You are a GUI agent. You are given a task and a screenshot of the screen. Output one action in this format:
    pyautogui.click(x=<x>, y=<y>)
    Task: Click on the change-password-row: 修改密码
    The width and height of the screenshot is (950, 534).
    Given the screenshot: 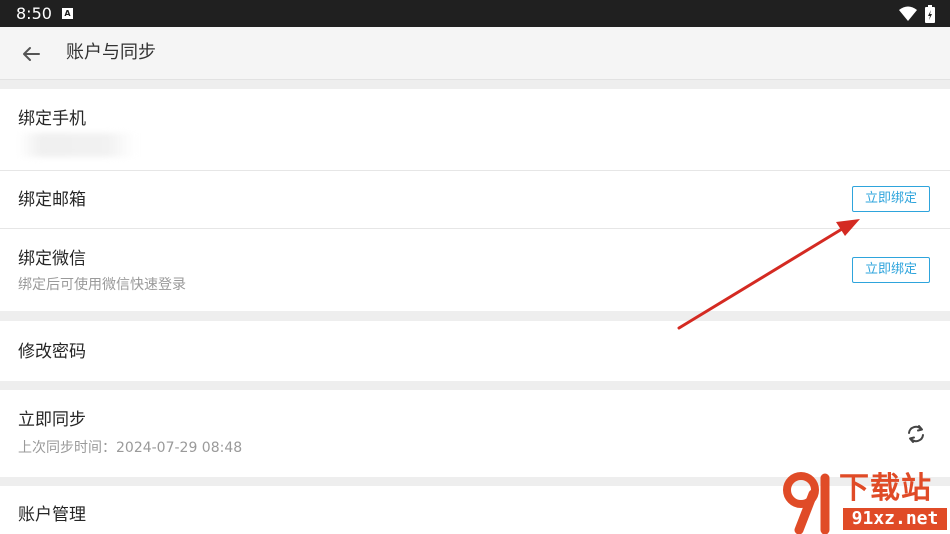 What is the action you would take?
    pyautogui.click(x=475, y=351)
    